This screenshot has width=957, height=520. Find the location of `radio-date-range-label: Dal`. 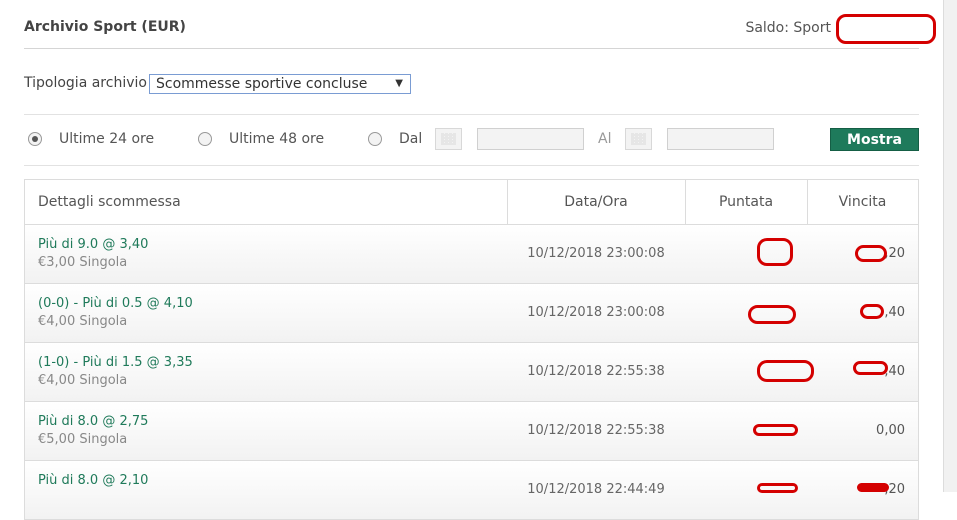

radio-date-range-label: Dal is located at coordinates (410, 139).